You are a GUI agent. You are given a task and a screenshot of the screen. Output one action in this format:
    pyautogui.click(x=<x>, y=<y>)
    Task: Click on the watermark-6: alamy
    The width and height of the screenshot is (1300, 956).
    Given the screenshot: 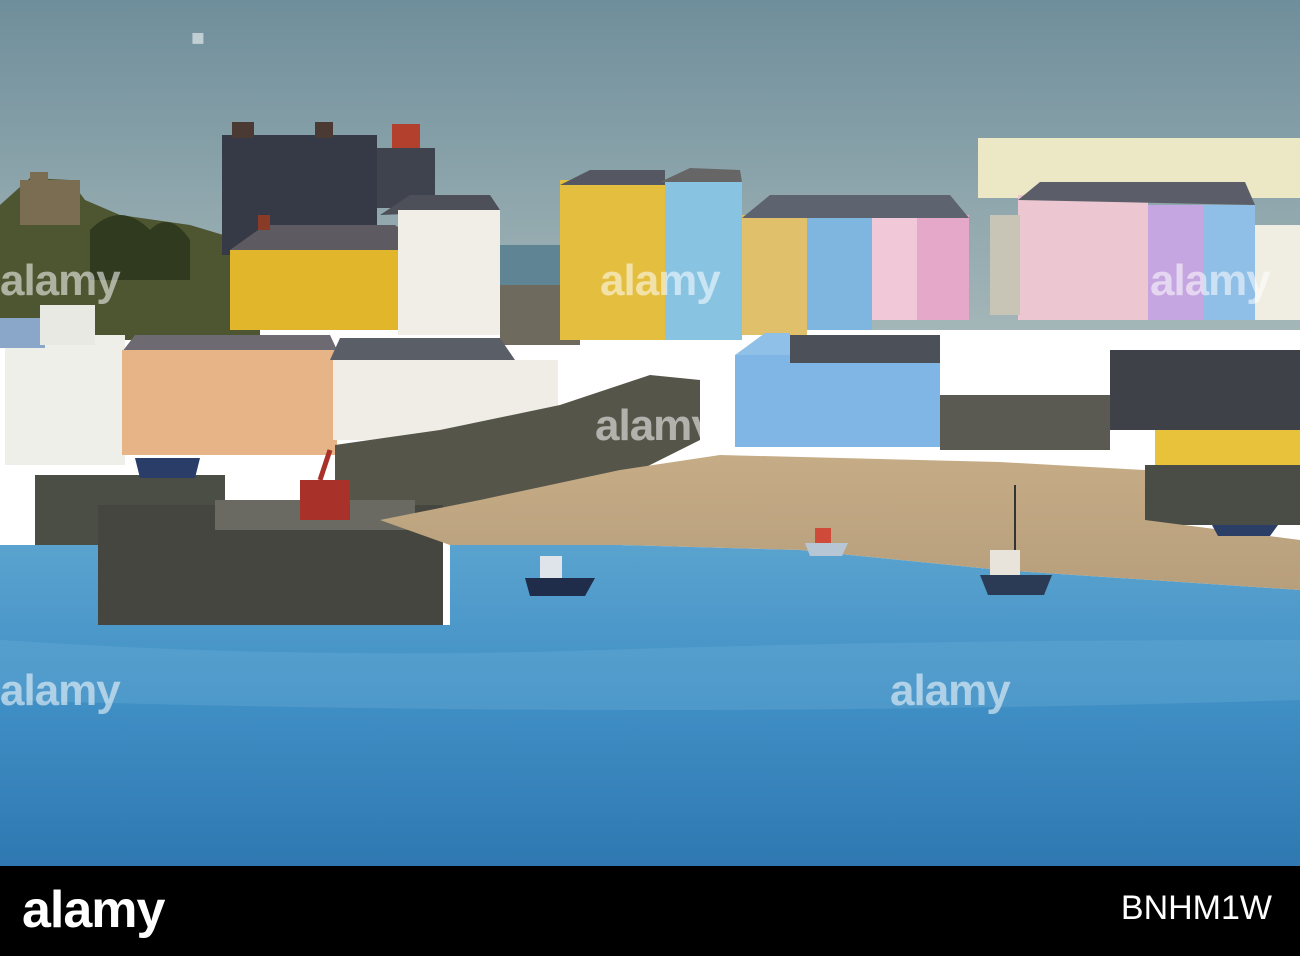 What is the action you would take?
    pyautogui.click(x=950, y=690)
    